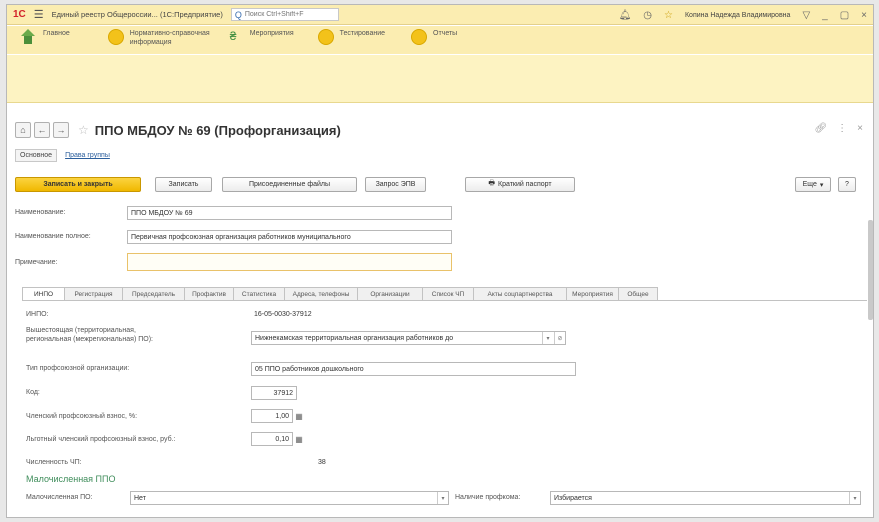 Image resolution: width=879 pixels, height=522 pixels. I want to click on forward-button: →, so click(61, 130).